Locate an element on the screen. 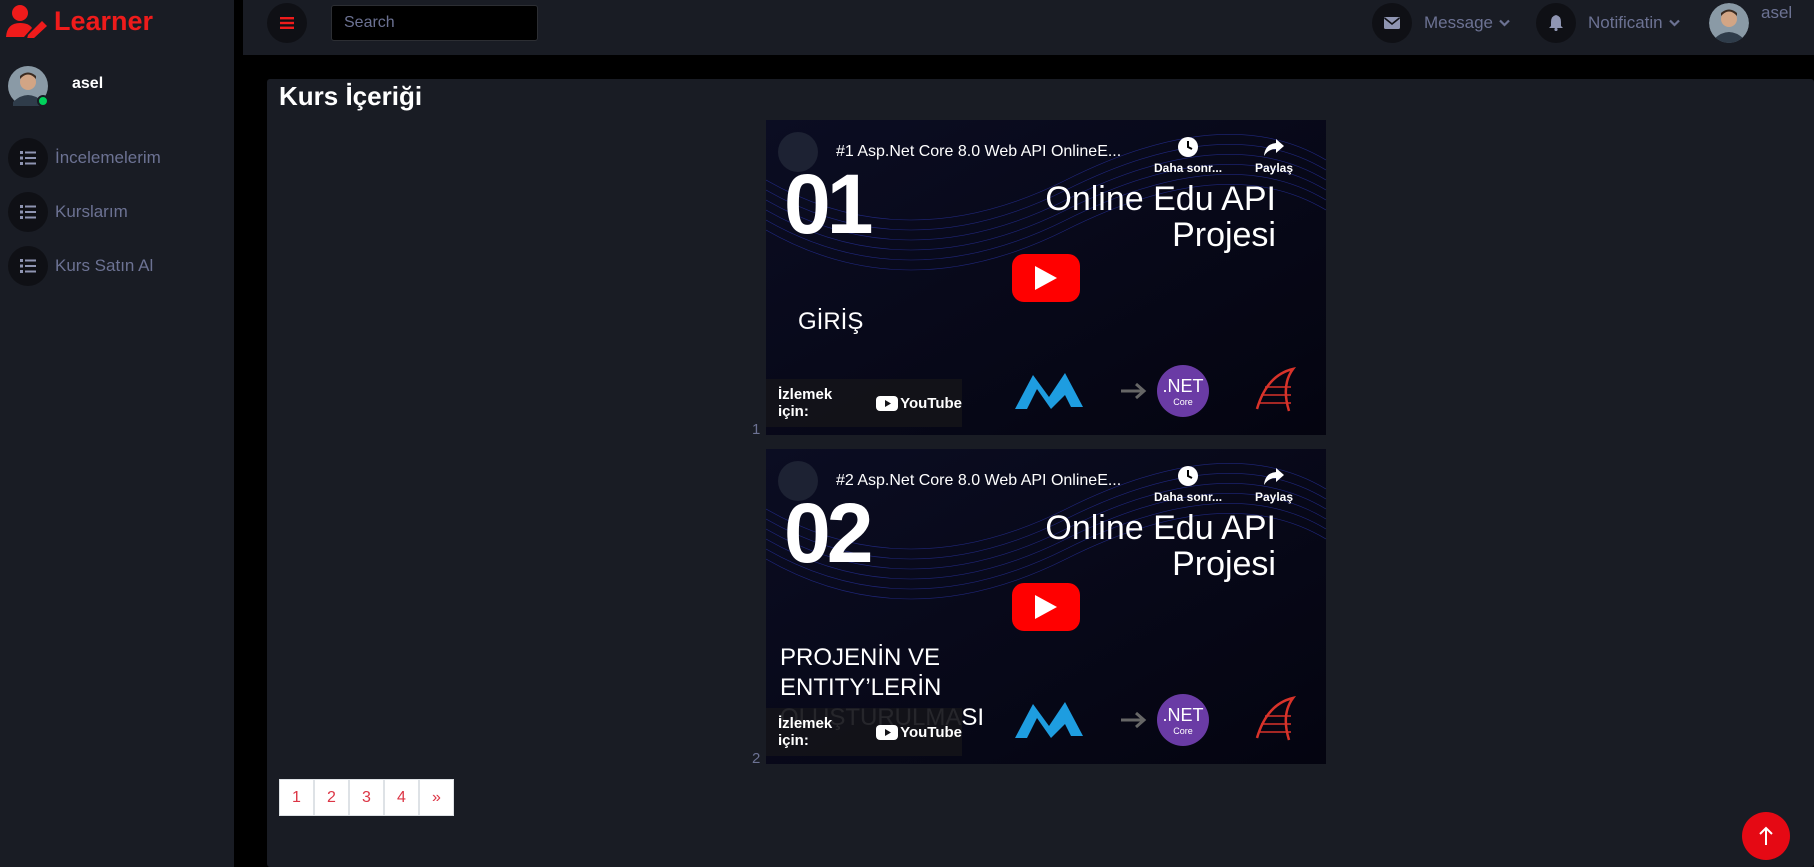  brand-name: Learner is located at coordinates (104, 20).